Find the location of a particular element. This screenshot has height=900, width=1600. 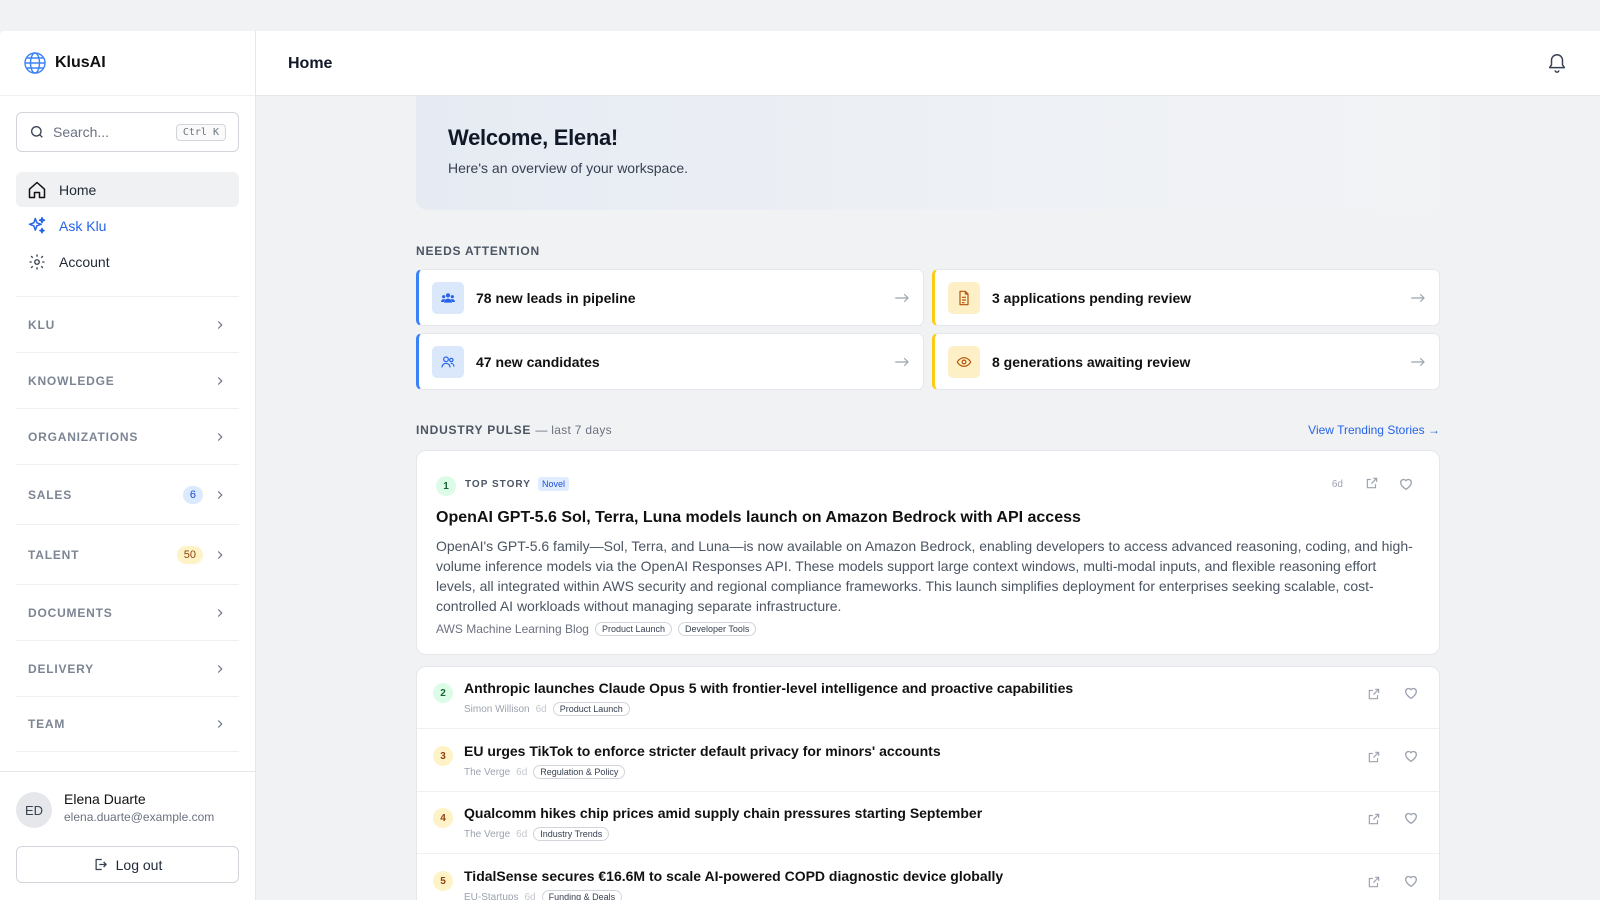

arrow-right-icon is located at coordinates (902, 297).